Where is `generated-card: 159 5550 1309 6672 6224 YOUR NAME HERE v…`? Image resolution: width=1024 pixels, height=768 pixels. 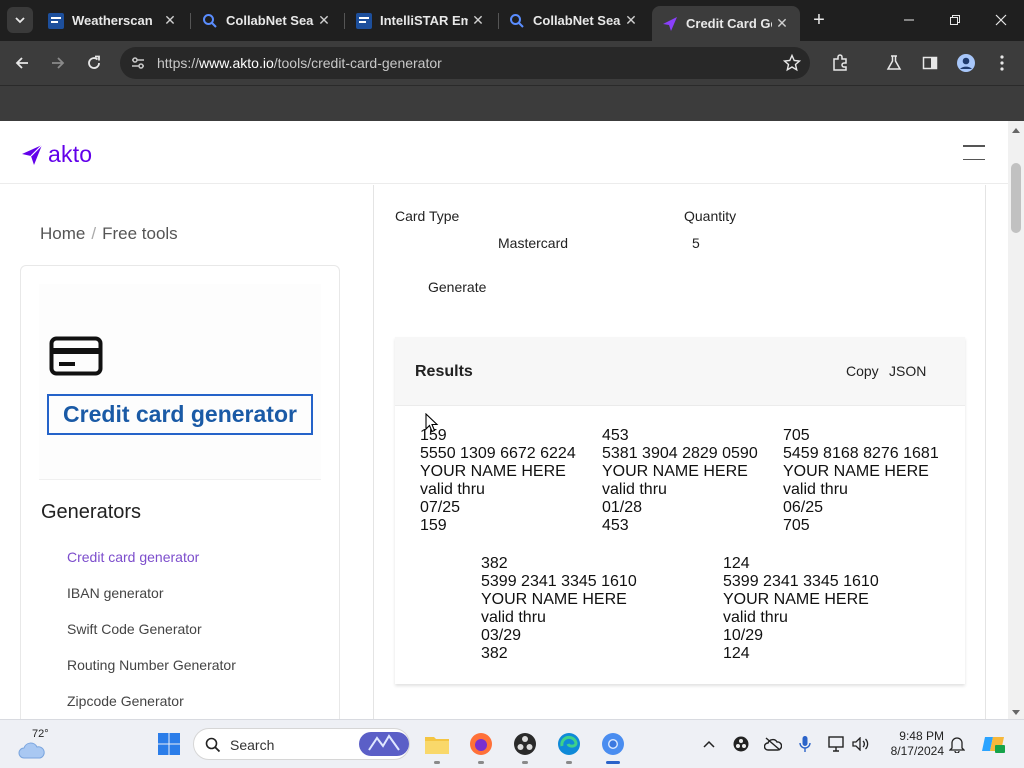
generated-card: 159 5550 1309 6672 6224 YOUR NAME HERE v… is located at coordinates (498, 481).